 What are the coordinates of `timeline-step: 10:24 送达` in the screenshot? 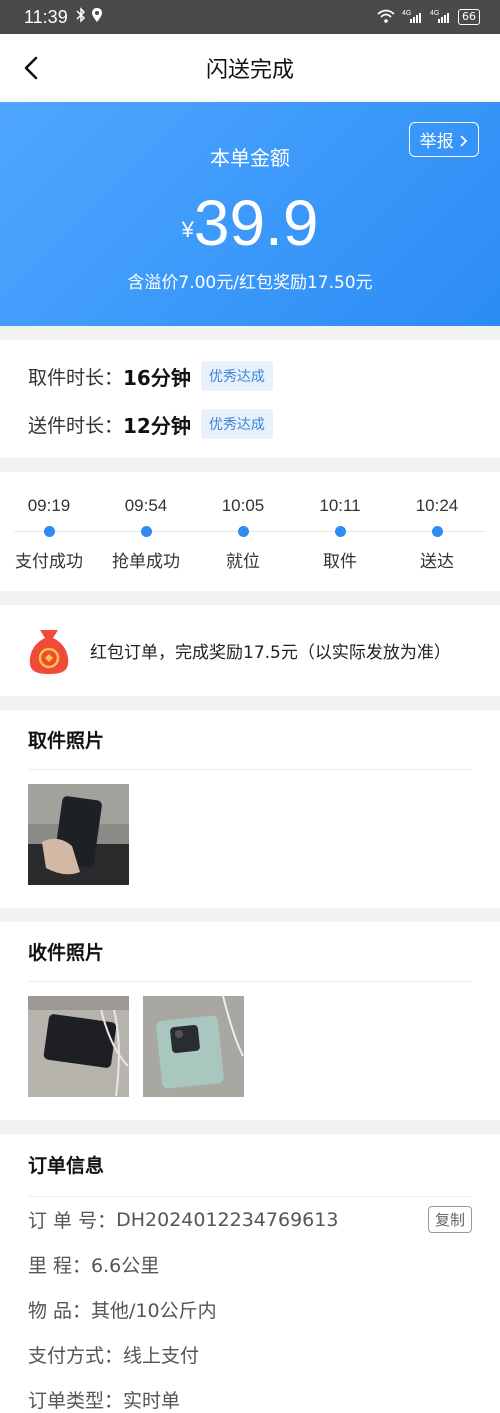 It's located at (437, 534).